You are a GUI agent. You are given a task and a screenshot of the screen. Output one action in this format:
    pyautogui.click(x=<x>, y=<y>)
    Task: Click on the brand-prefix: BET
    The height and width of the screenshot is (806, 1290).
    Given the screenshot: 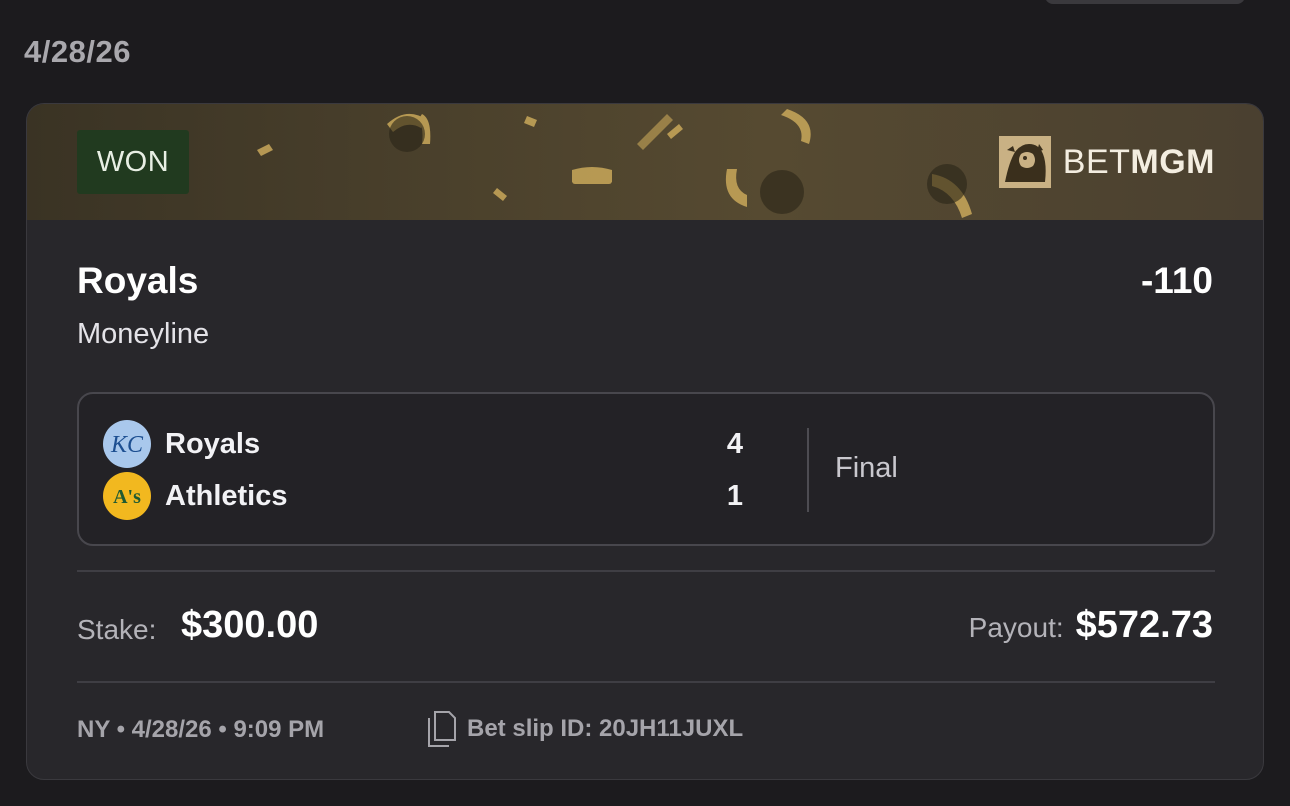 What is the action you would take?
    pyautogui.click(x=1096, y=161)
    